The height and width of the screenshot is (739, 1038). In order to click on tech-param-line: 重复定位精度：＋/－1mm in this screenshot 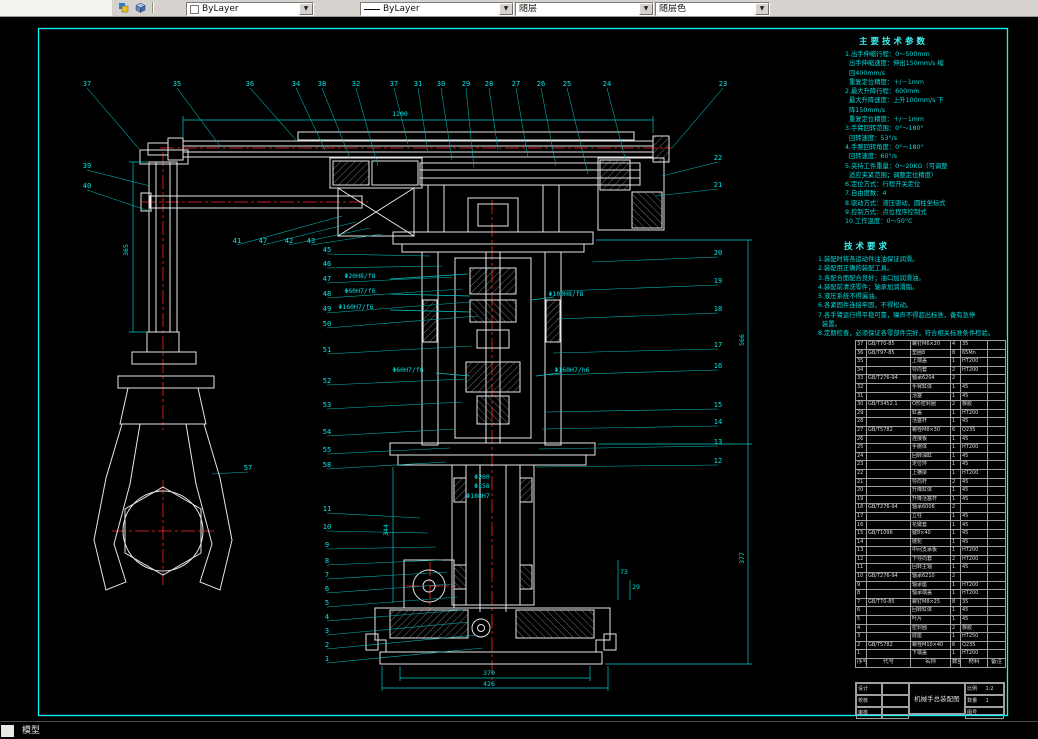, I will do `click(885, 120)`.